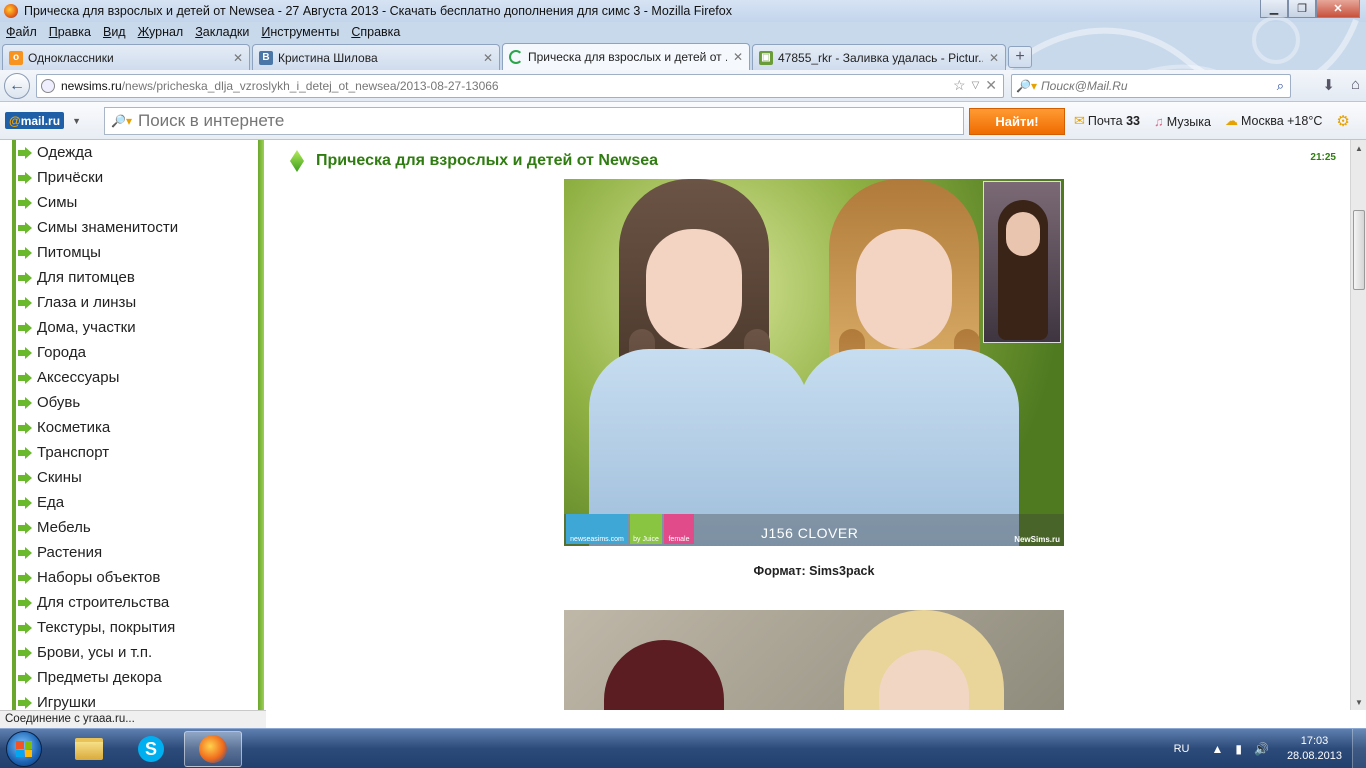  Describe the element at coordinates (1358, 148) in the screenshot. I see `scroll-up-icon: ▲` at that location.